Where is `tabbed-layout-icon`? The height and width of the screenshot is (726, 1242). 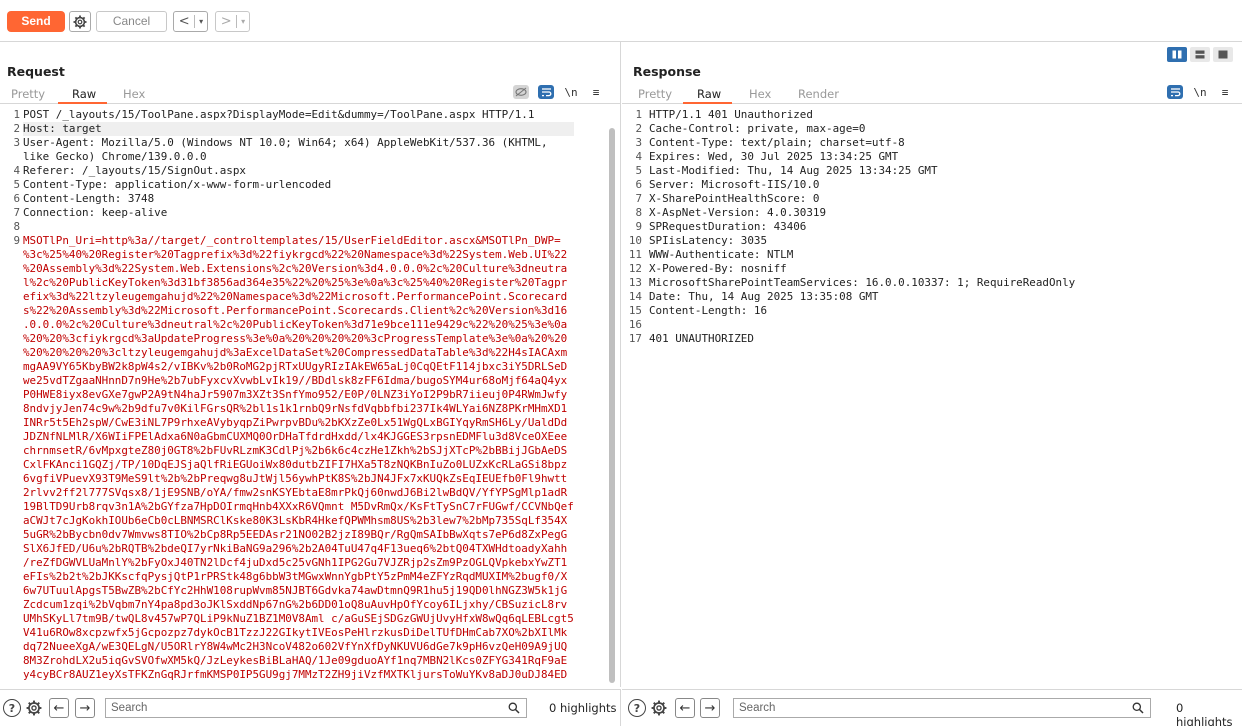
tabbed-layout-icon is located at coordinates (1223, 54).